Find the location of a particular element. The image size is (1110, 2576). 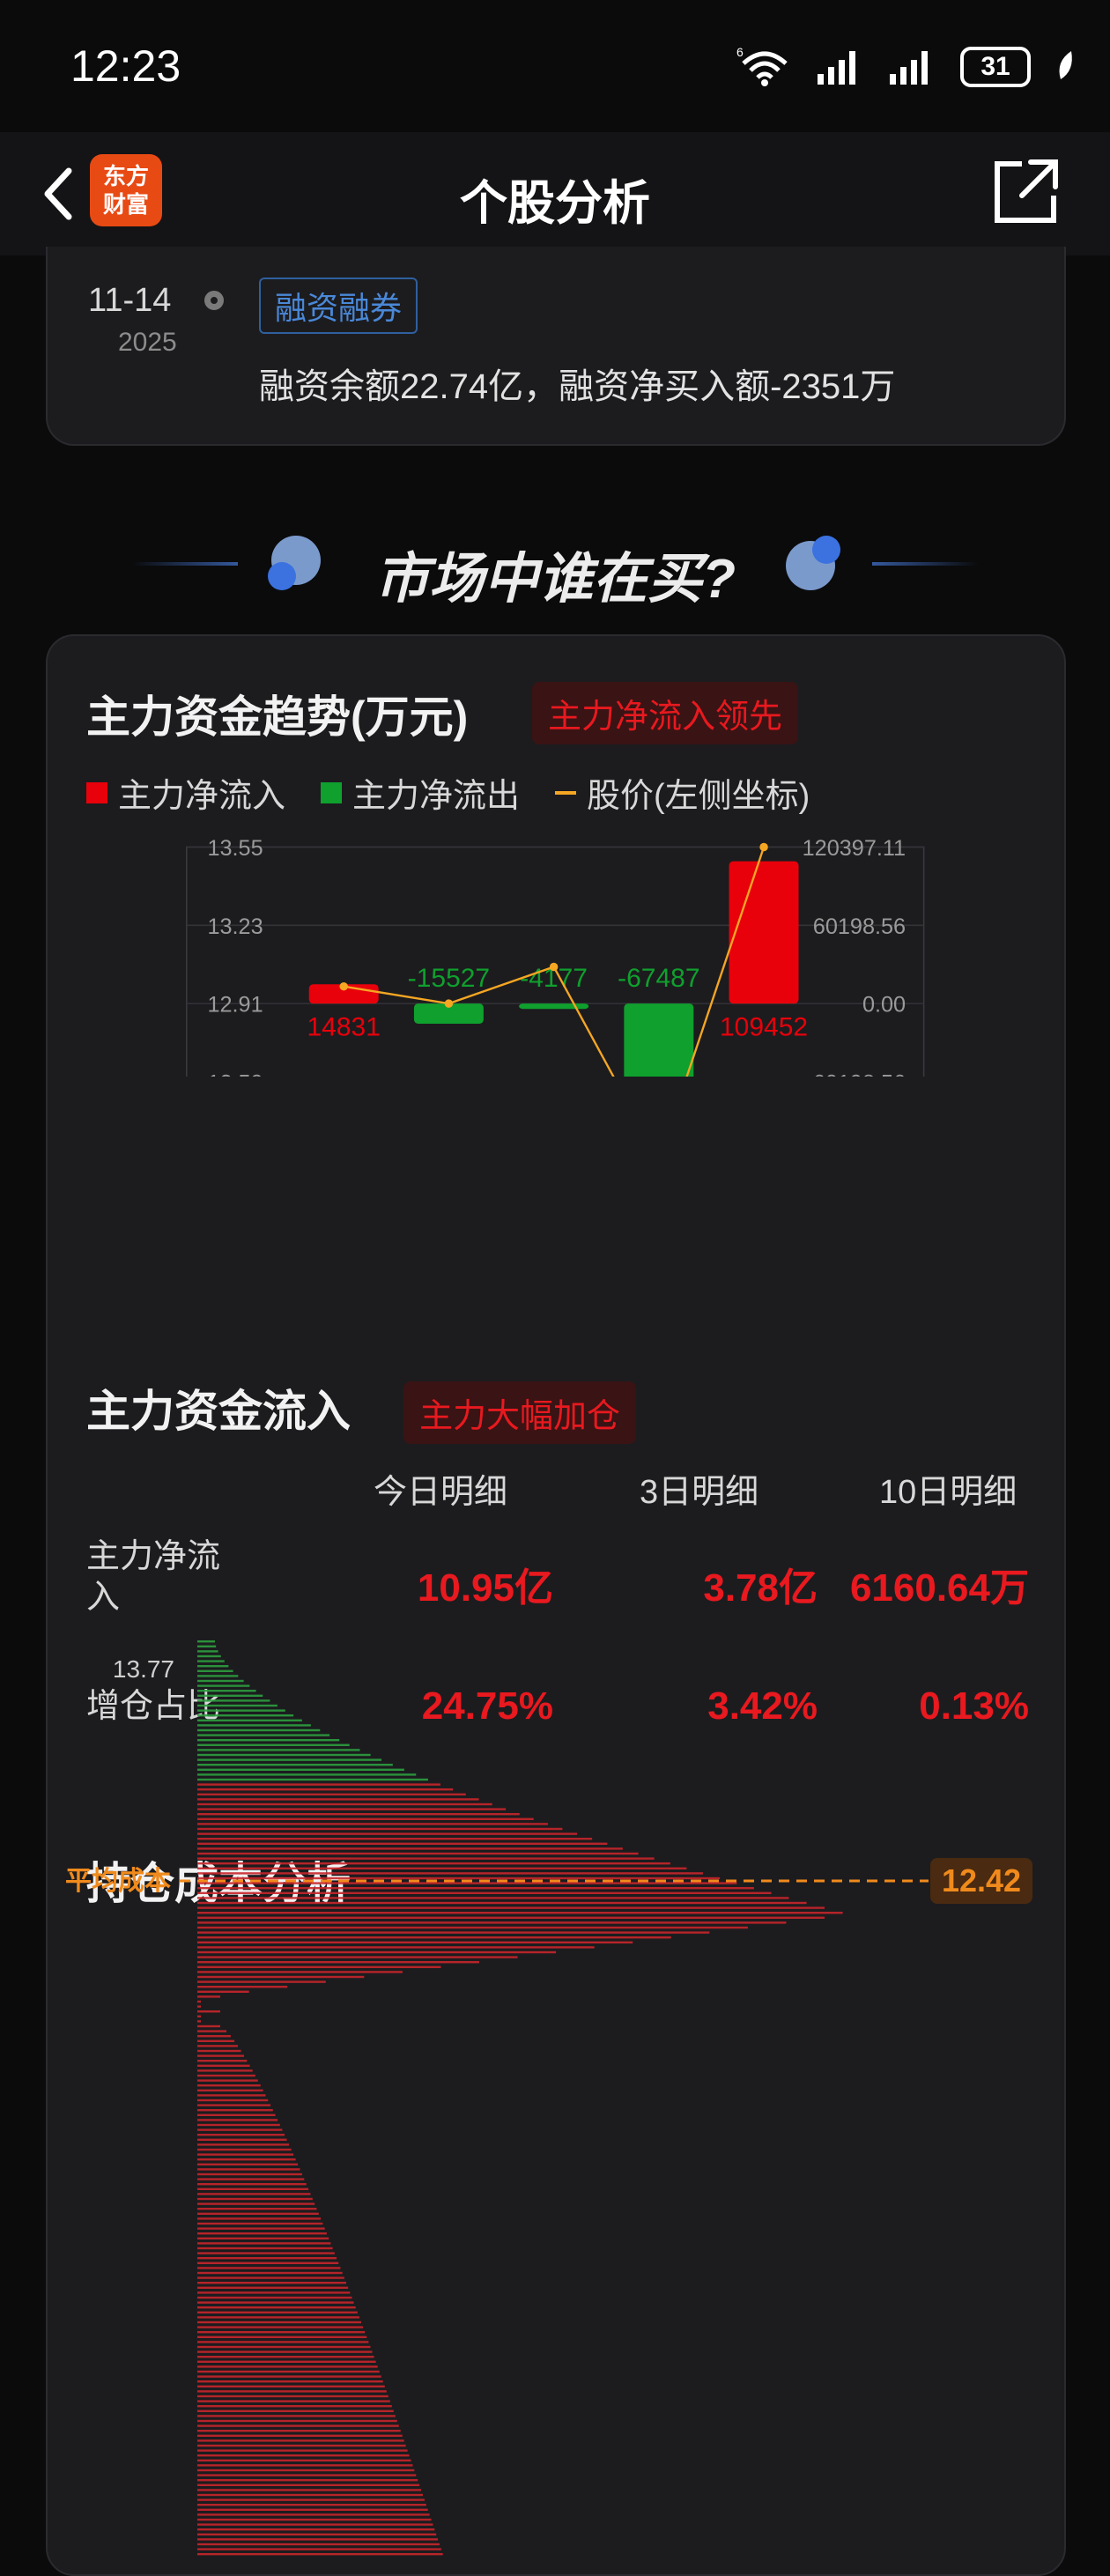

plot-frame is located at coordinates (555, 962).